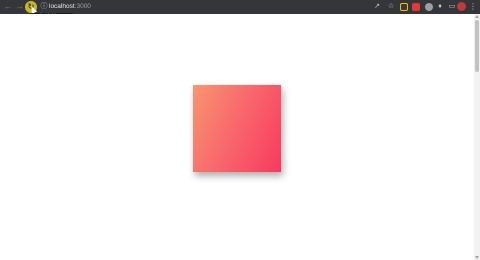  I want to click on extension-grey-icon, so click(429, 7).